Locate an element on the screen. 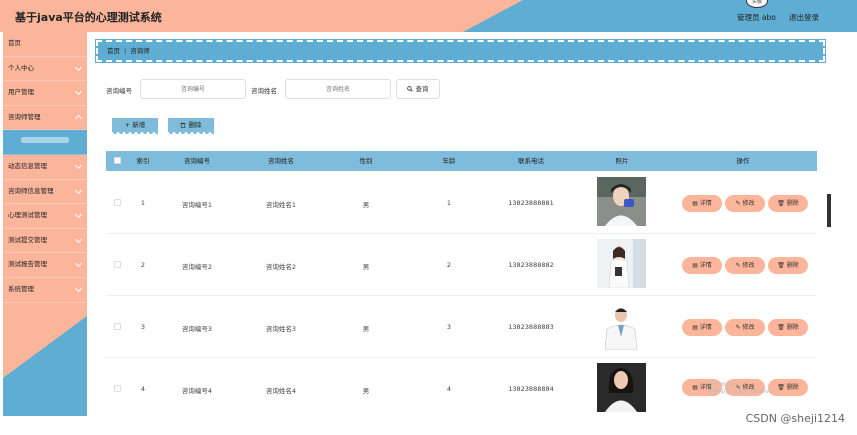 Image resolution: width=857 pixels, height=435 pixels. sidebar-item-label: 咨询师管理 is located at coordinates (24, 116).